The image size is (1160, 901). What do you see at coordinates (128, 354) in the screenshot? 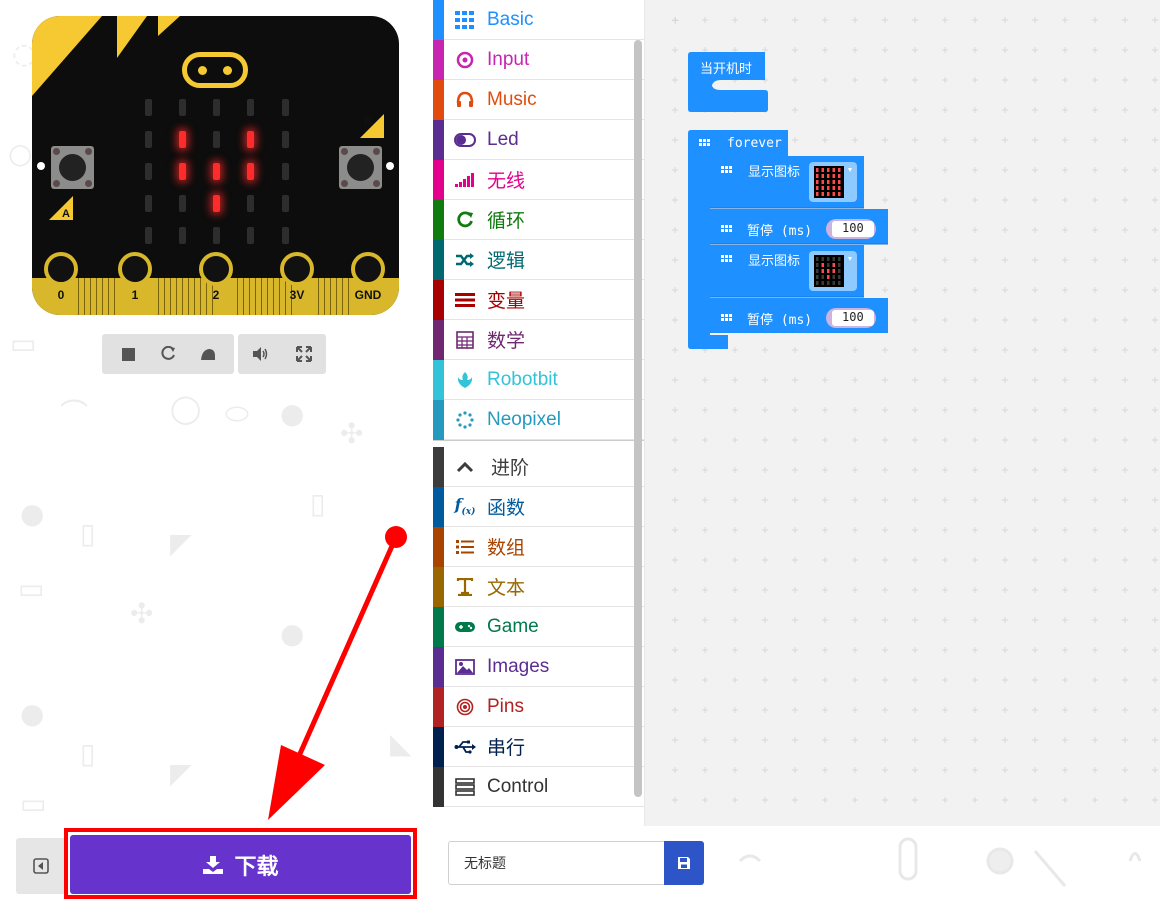
I see `stop-icon` at bounding box center [128, 354].